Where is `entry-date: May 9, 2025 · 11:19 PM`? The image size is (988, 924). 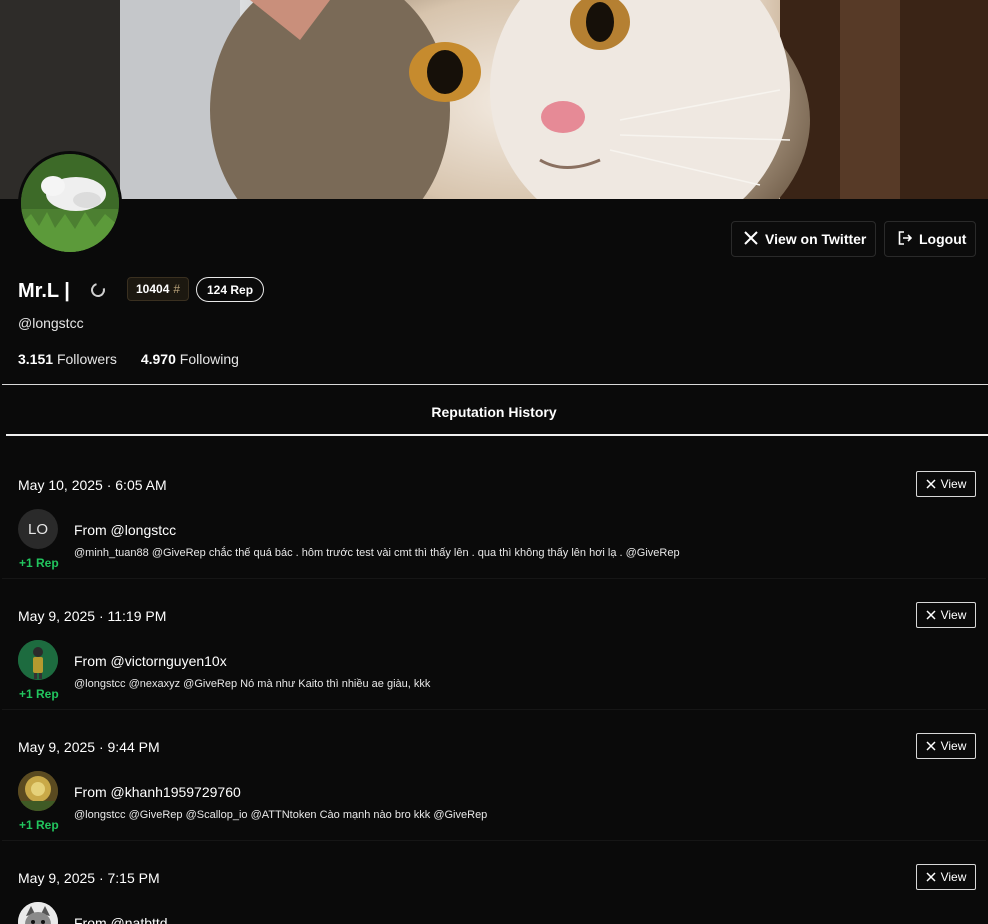
entry-date: May 9, 2025 · 11:19 PM is located at coordinates (92, 616).